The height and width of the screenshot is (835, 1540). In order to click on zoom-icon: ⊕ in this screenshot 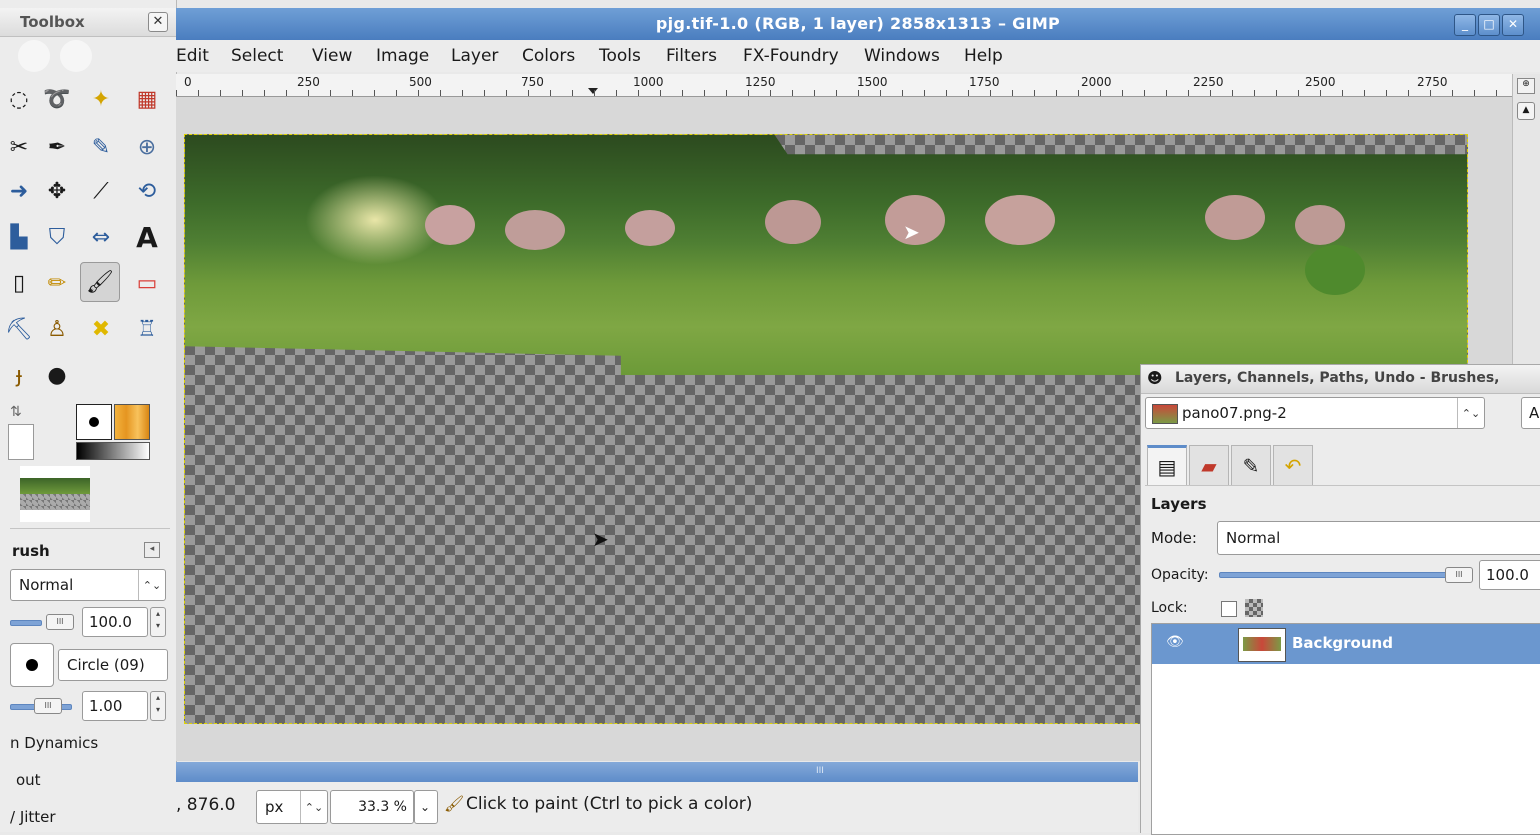, I will do `click(147, 147)`.